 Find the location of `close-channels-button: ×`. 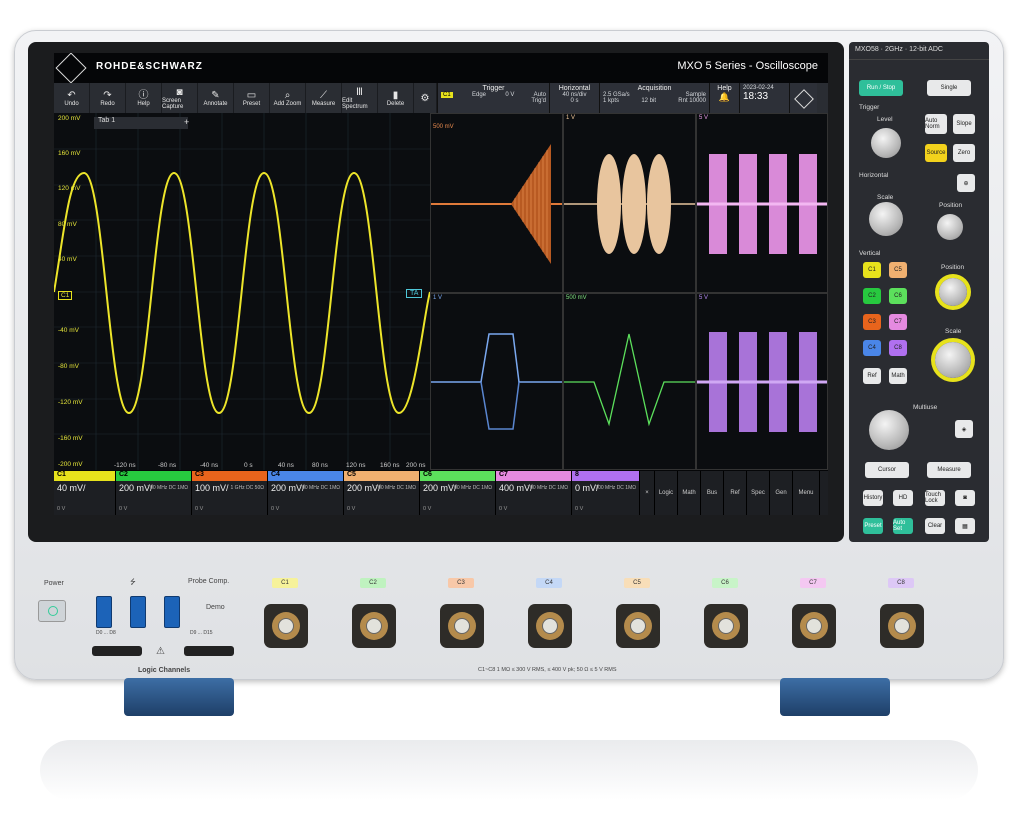

close-channels-button: × is located at coordinates (647, 493).